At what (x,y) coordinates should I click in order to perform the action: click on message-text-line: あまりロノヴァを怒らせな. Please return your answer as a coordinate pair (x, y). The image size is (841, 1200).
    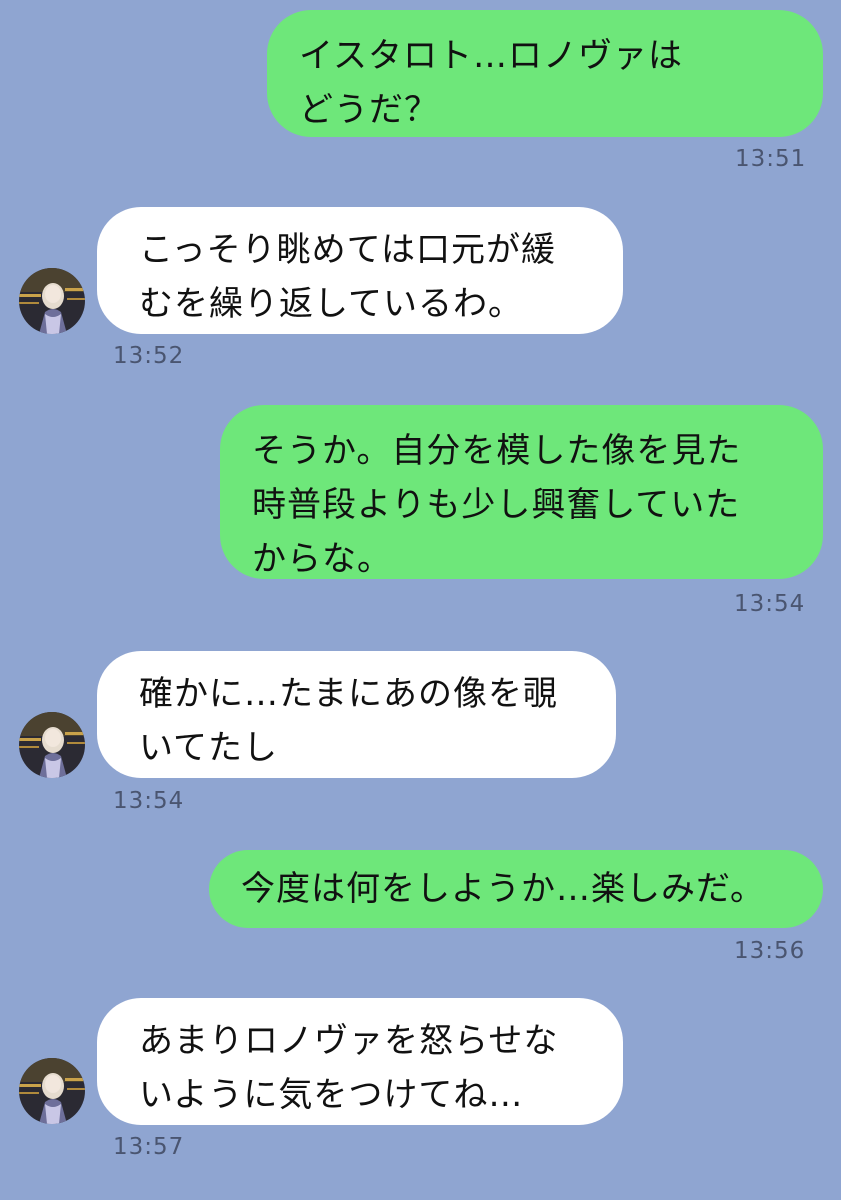
    Looking at the image, I should click on (349, 1041).